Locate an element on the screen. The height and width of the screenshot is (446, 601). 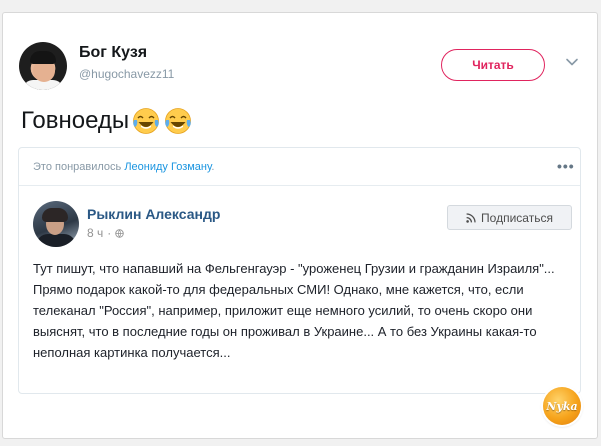
watermark-logo: Nyka is located at coordinates (562, 406).